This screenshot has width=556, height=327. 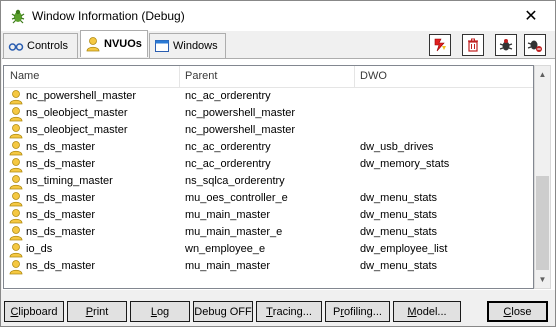 What do you see at coordinates (16, 47) in the screenshot?
I see `glasses-icon` at bounding box center [16, 47].